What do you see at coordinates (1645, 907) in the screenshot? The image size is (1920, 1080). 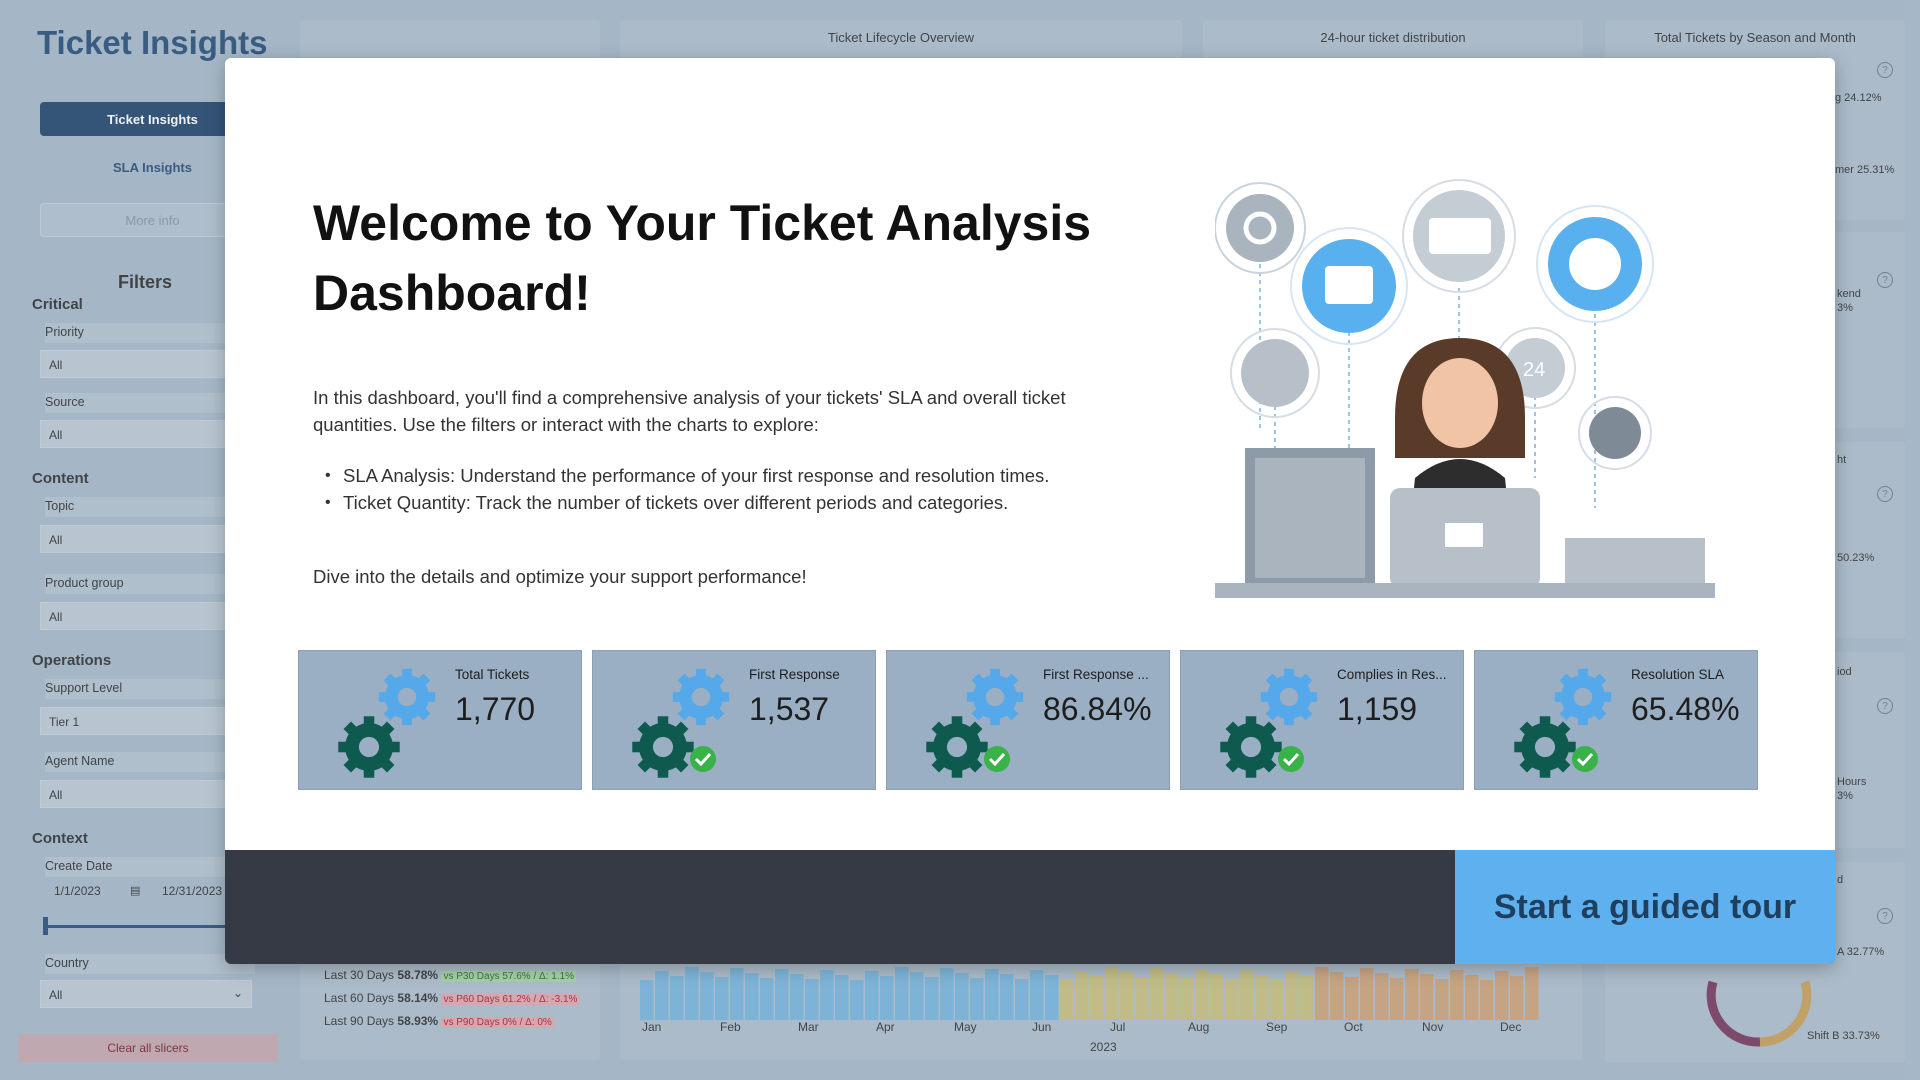 I see `start-tour-button: Start a guided tour` at bounding box center [1645, 907].